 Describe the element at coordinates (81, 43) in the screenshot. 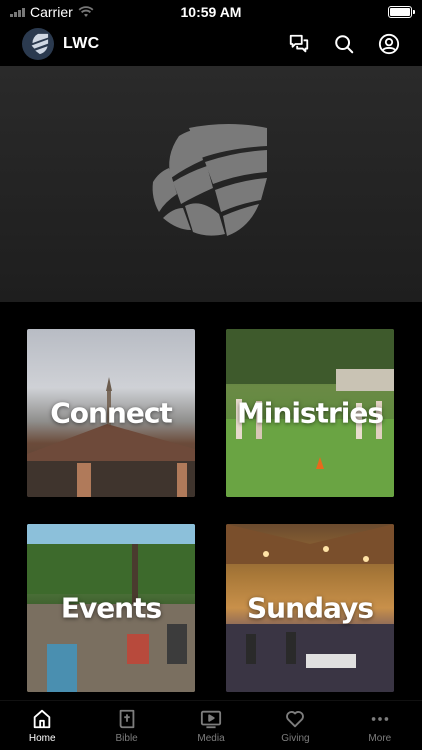

I see `app-title: LWC` at that location.